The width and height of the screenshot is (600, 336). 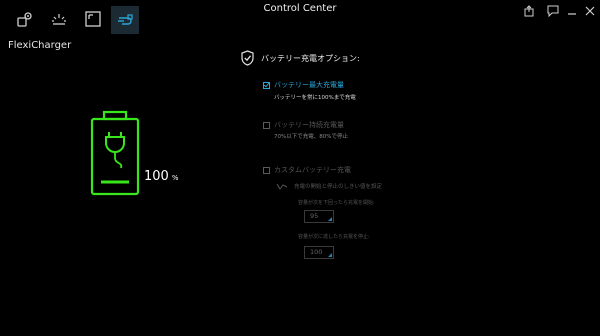 What do you see at coordinates (336, 203) in the screenshot?
I see `start-threshold-label: 容量が次を下回ったら充電を開始:` at bounding box center [336, 203].